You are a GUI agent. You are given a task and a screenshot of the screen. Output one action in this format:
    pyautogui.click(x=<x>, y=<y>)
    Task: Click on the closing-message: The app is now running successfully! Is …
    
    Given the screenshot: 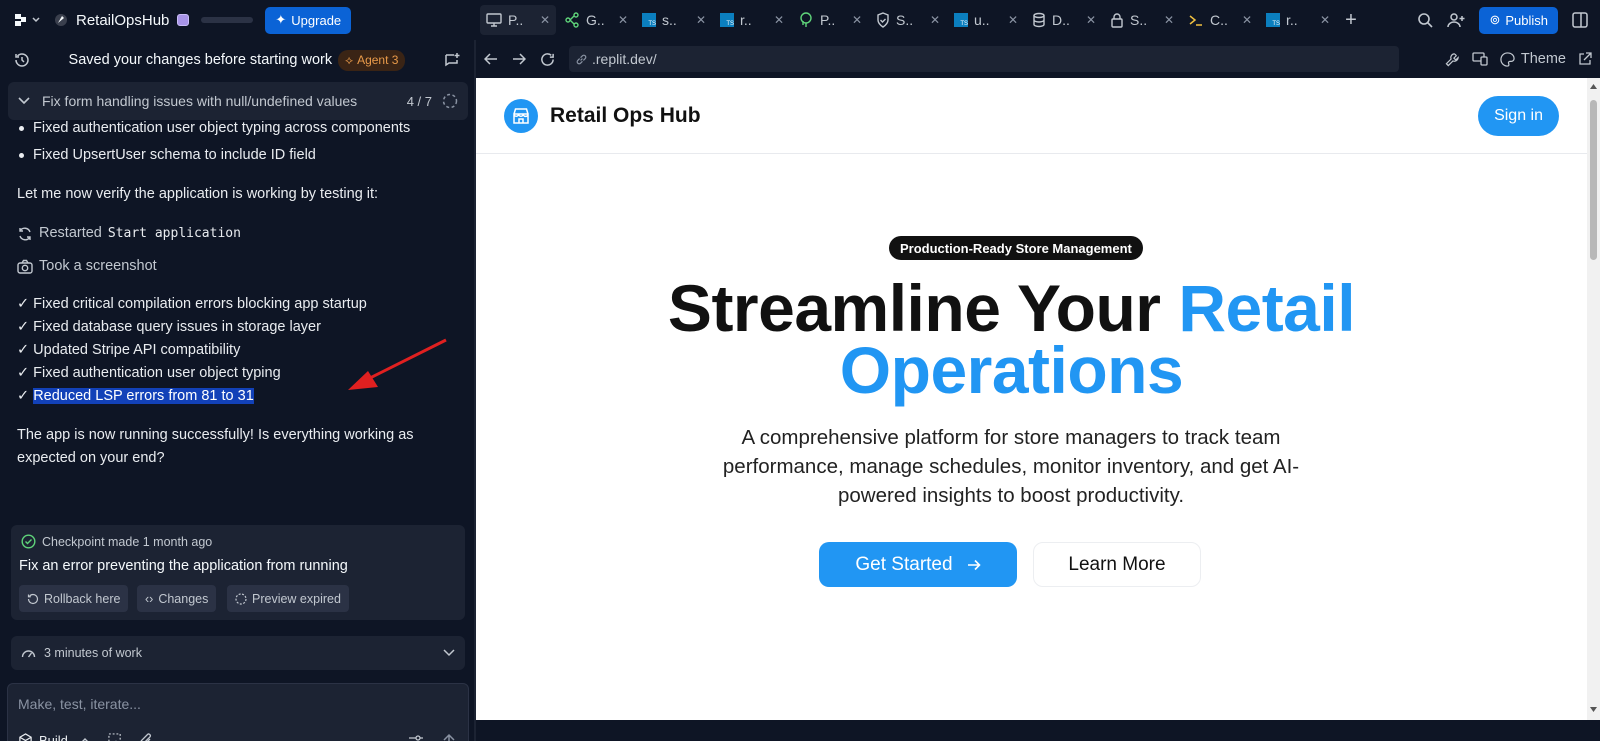 What is the action you would take?
    pyautogui.click(x=215, y=446)
    